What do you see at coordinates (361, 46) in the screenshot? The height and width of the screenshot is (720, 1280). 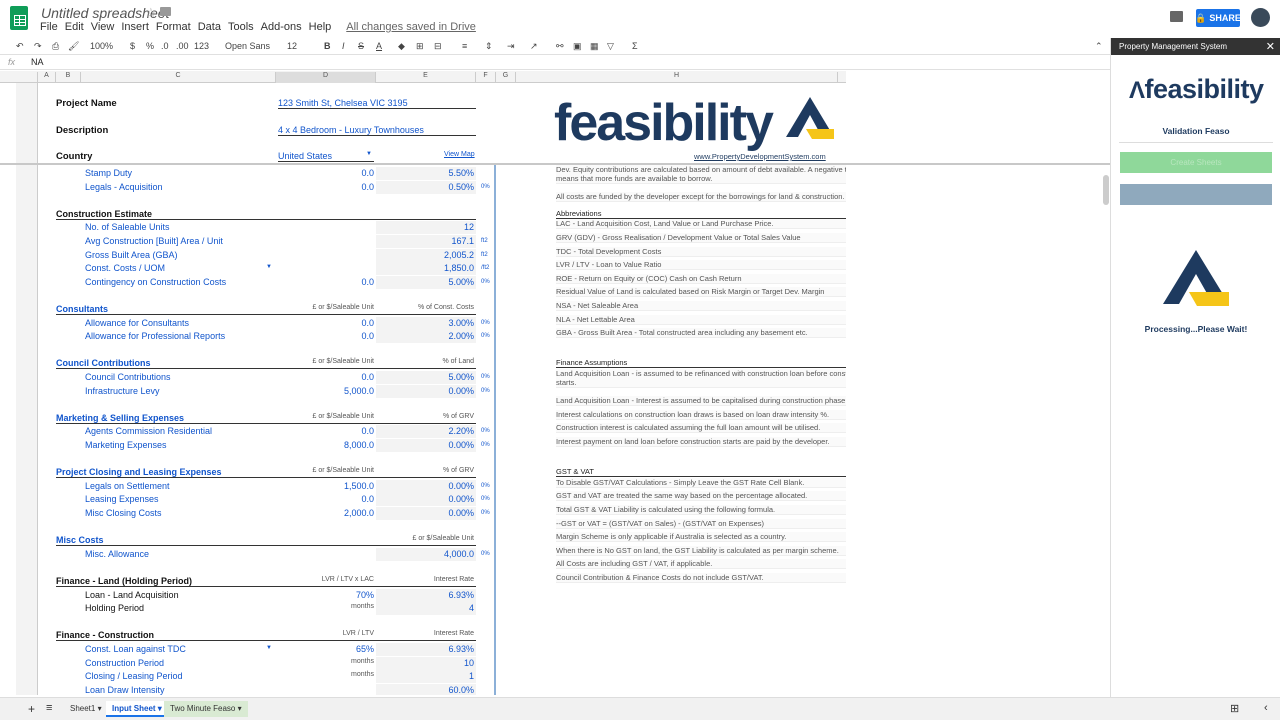 I see `strikethrough-icon: S` at bounding box center [361, 46].